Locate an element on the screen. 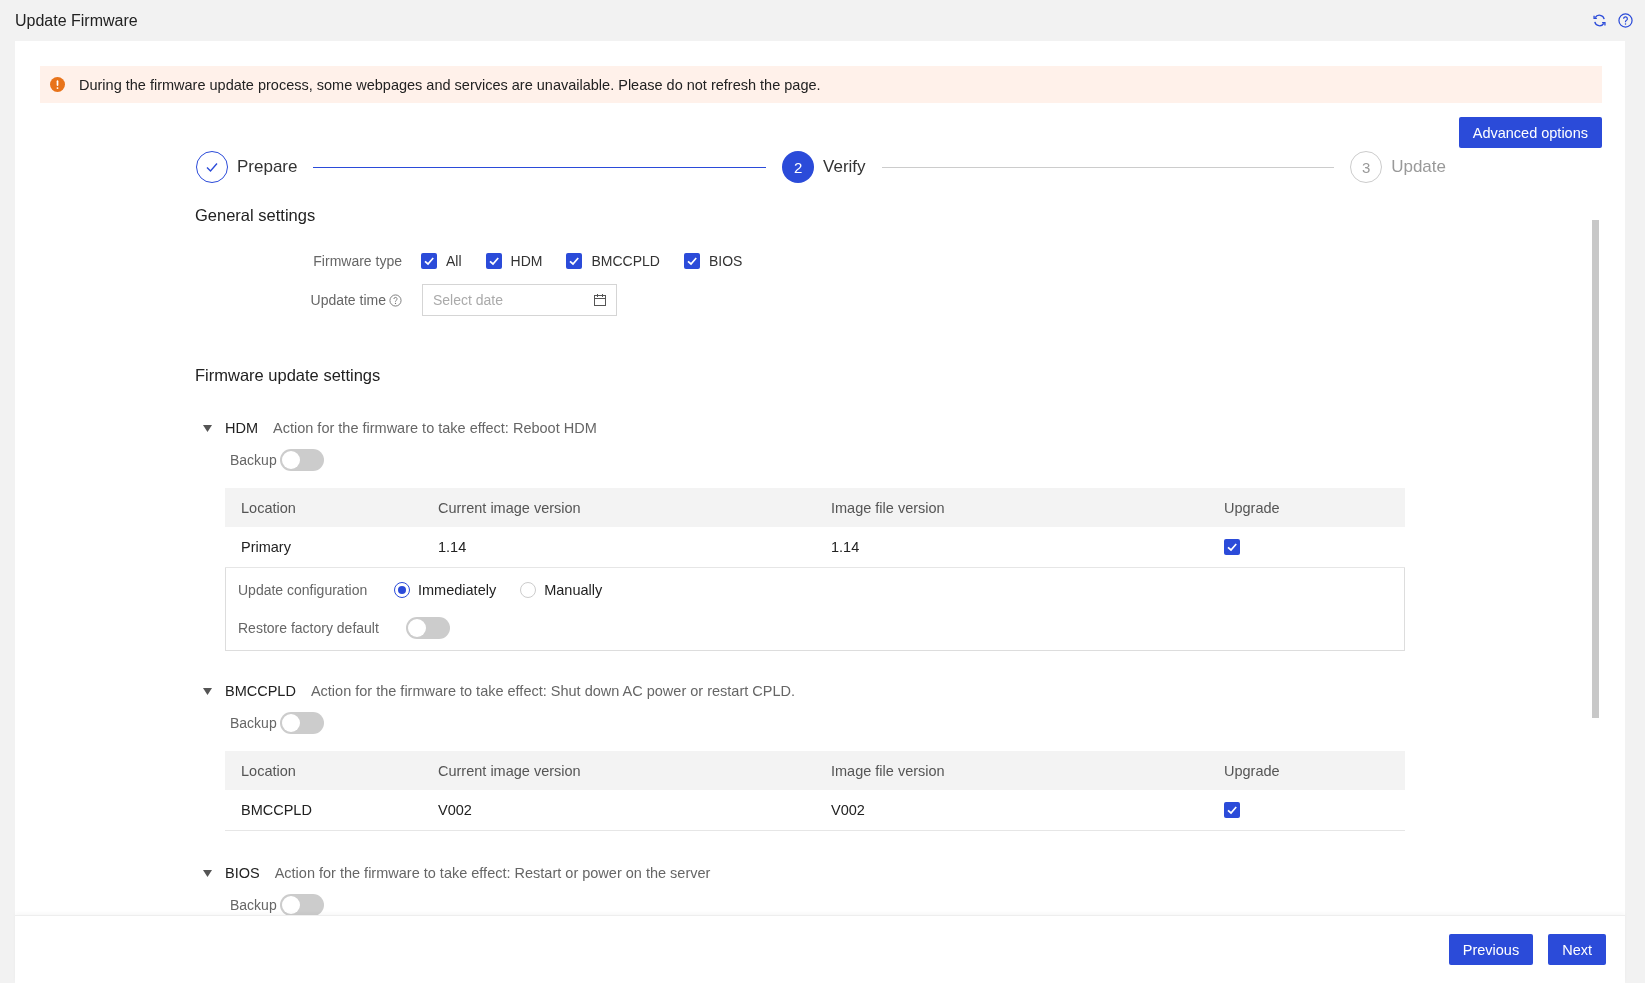 This screenshot has width=1645, height=983. field-label: Update configuration is located at coordinates (303, 590).